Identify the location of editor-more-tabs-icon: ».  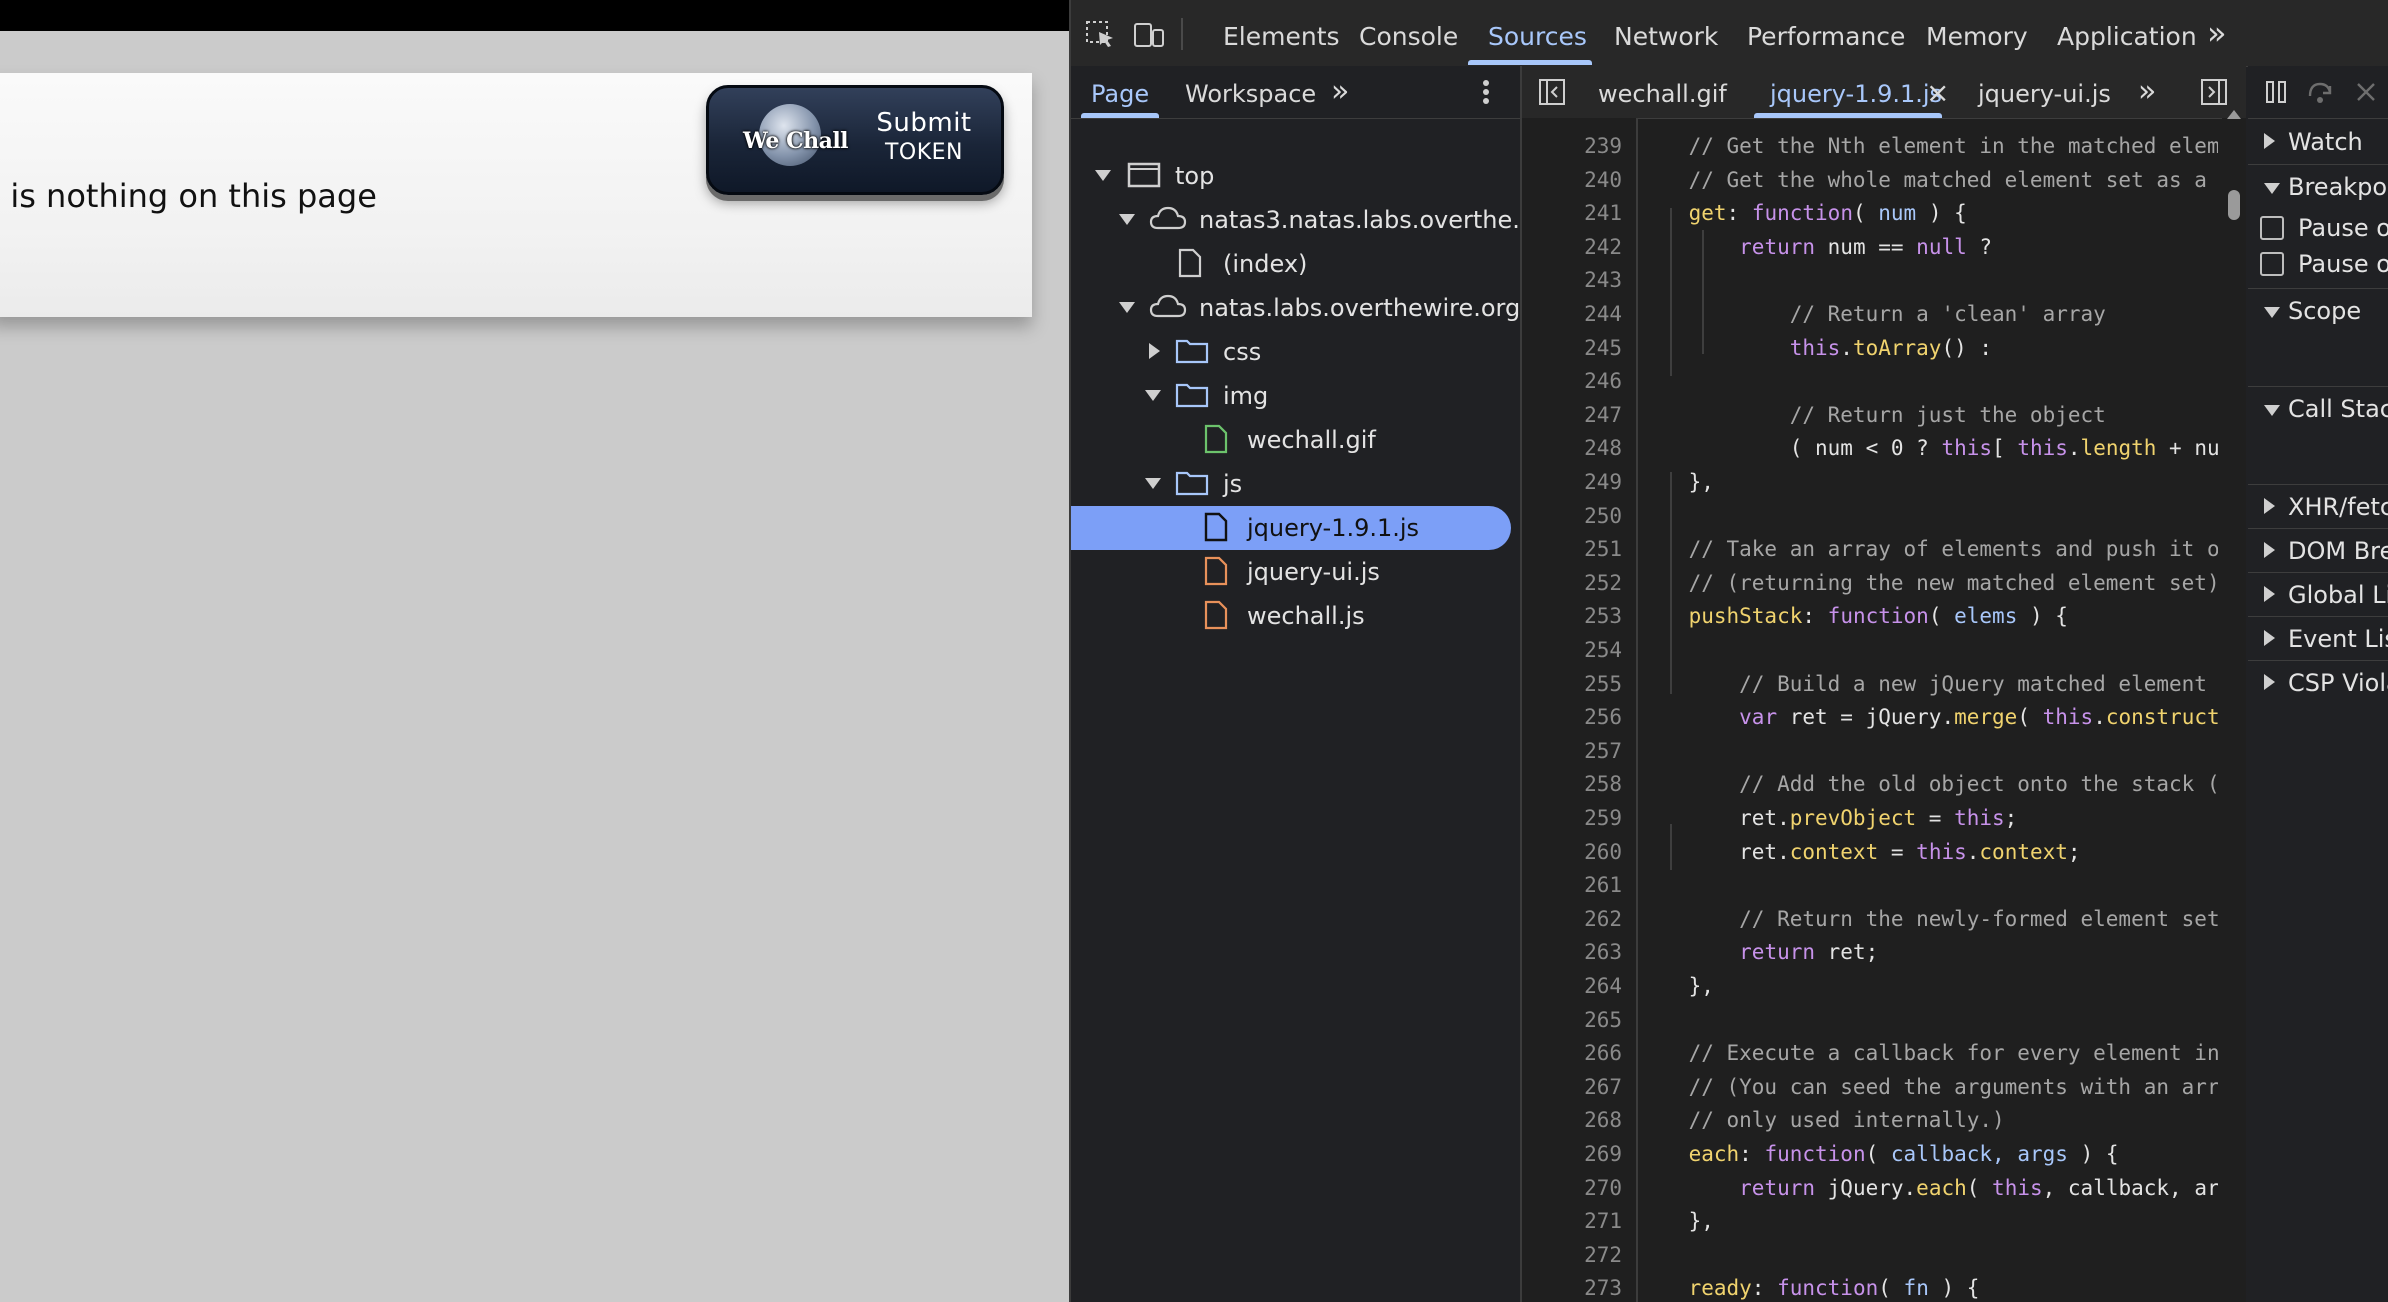
(2147, 91).